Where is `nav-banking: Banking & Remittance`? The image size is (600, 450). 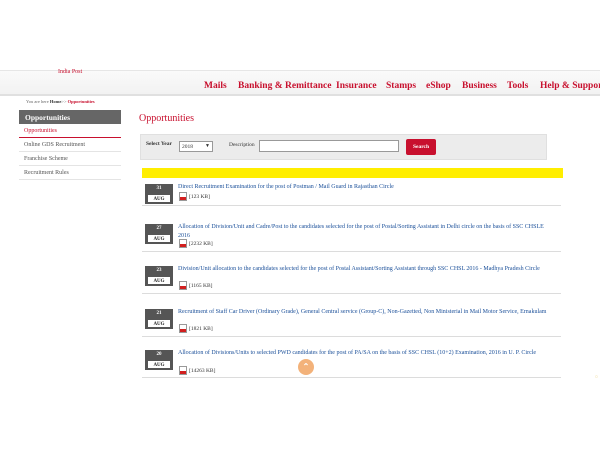 nav-banking: Banking & Remittance is located at coordinates (284, 86).